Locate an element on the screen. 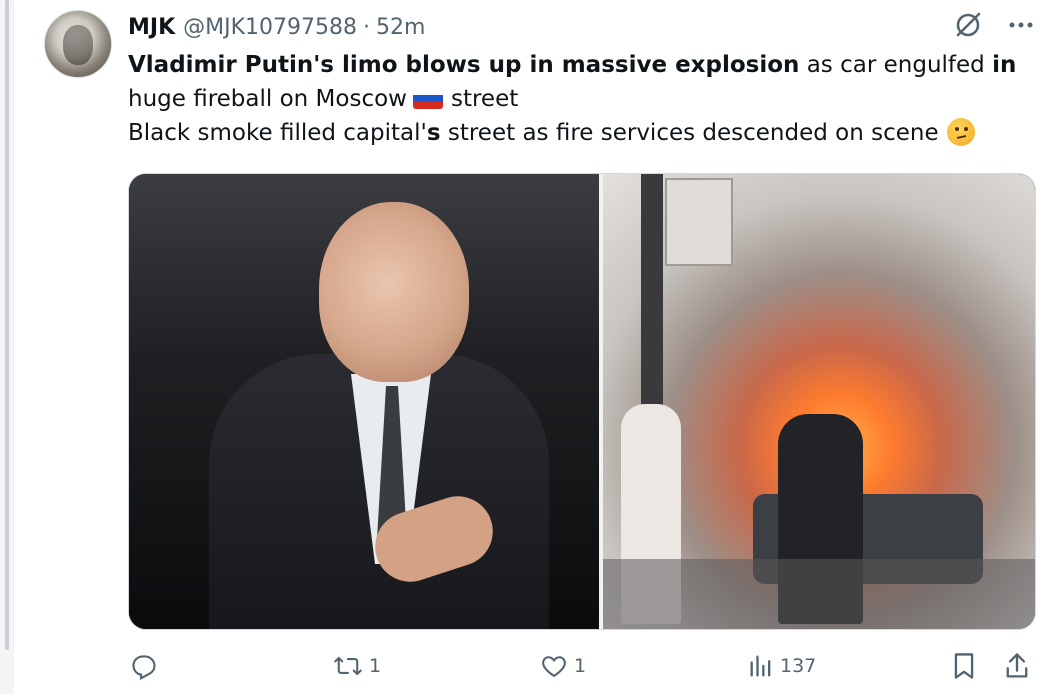  like-button: 1 is located at coordinates (563, 666).